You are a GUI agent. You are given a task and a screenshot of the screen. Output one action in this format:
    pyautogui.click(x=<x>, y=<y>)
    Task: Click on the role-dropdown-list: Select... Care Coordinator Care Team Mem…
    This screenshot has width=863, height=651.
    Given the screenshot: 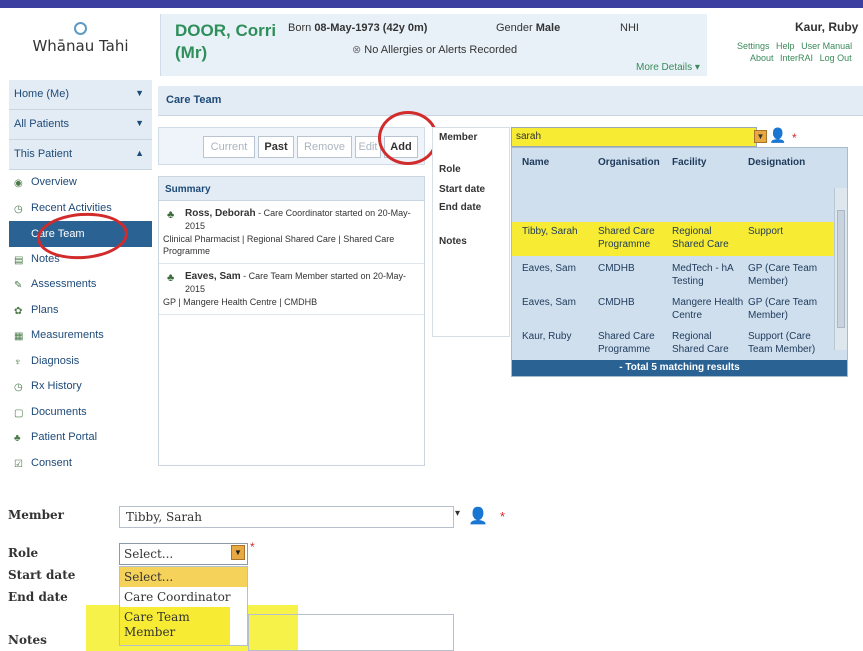 What is the action you would take?
    pyautogui.click(x=183, y=606)
    